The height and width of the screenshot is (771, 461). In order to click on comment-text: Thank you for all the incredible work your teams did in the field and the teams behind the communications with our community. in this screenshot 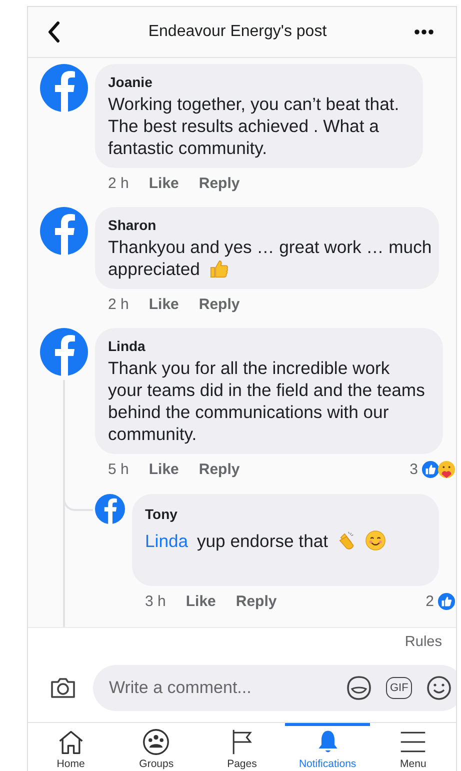, I will do `click(266, 401)`.